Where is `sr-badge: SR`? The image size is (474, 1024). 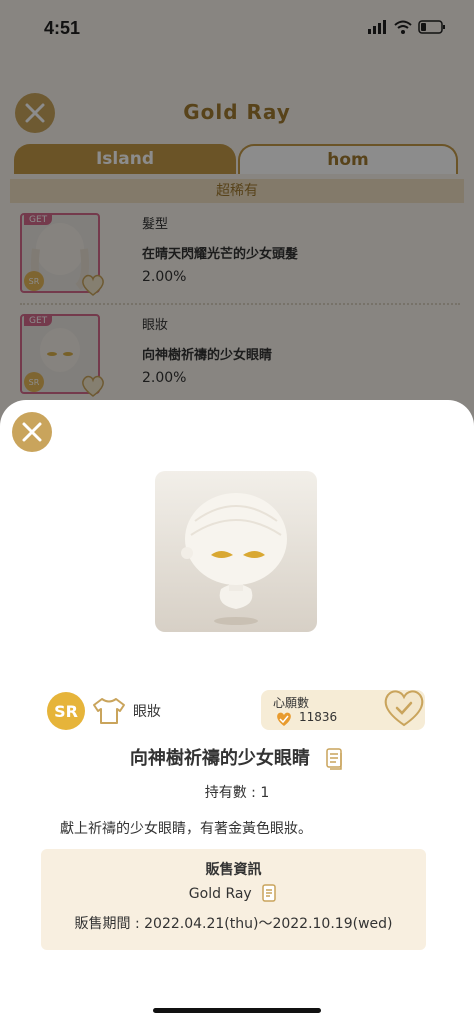 sr-badge: SR is located at coordinates (66, 711).